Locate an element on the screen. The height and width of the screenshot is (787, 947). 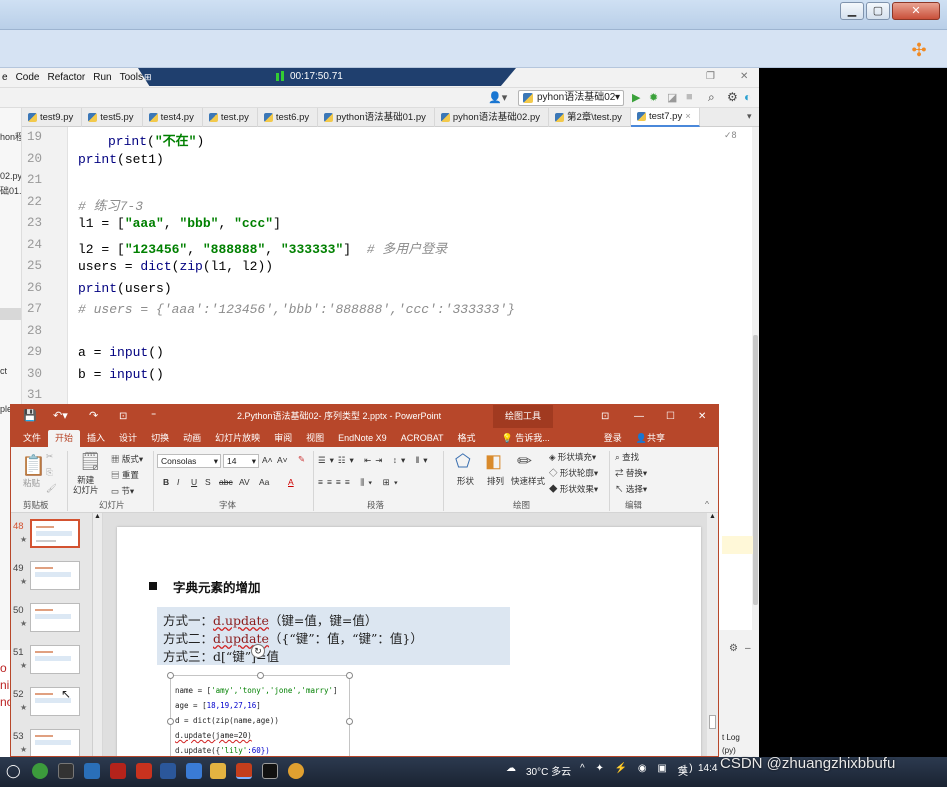
project-item: hon程 is located at coordinates (10, 136).